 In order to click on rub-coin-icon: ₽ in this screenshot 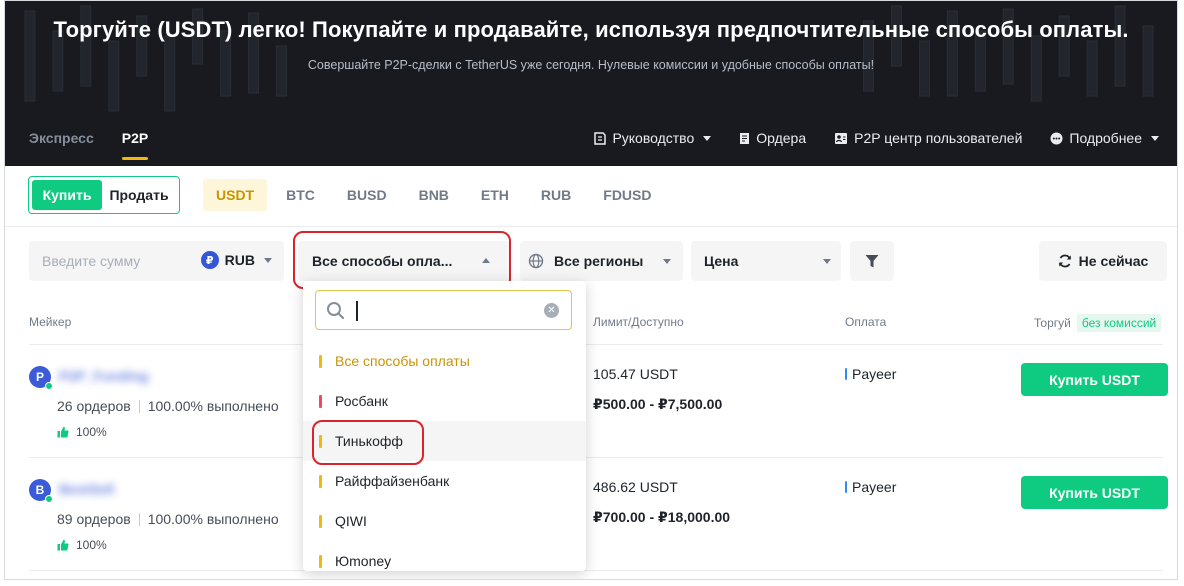, I will do `click(209, 260)`.